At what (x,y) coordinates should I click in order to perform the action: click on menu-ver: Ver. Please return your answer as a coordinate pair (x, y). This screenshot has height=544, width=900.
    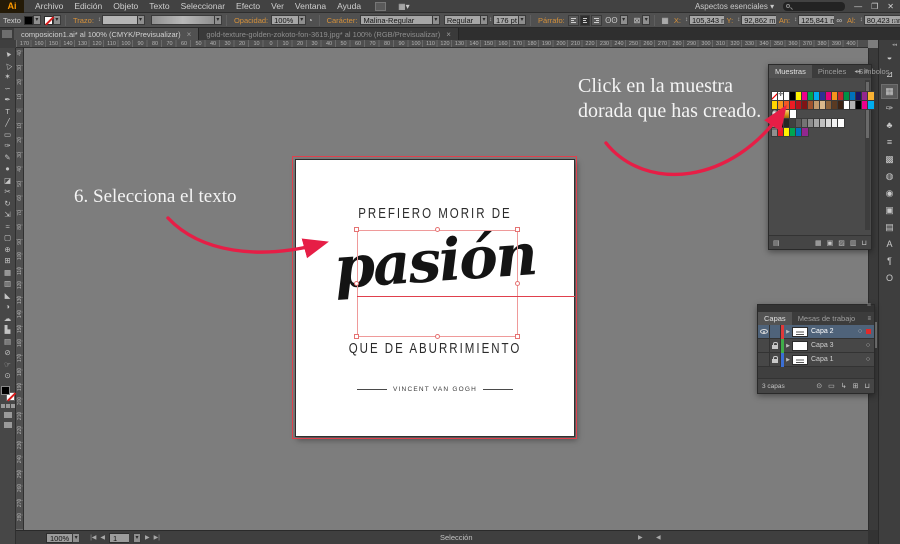
    Looking at the image, I should click on (277, 6).